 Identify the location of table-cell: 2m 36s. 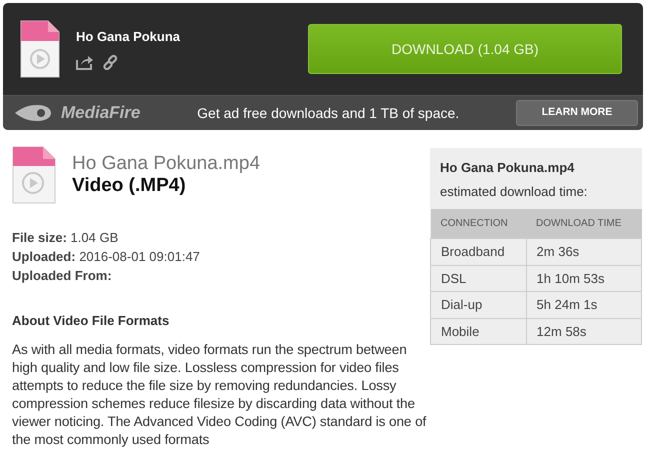
(584, 251).